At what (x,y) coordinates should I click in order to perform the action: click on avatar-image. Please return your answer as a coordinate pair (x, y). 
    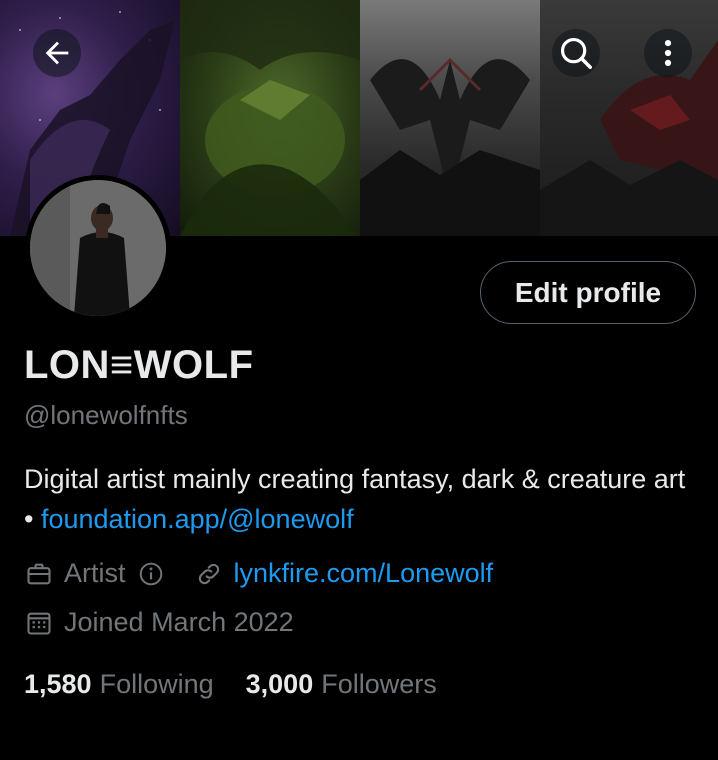
    Looking at the image, I should click on (98, 248).